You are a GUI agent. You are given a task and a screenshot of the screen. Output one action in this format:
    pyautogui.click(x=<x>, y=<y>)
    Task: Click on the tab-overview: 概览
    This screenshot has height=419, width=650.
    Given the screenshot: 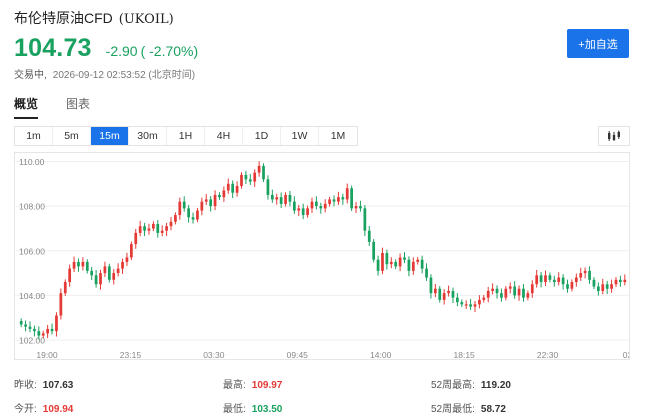 What is the action you would take?
    pyautogui.click(x=26, y=107)
    